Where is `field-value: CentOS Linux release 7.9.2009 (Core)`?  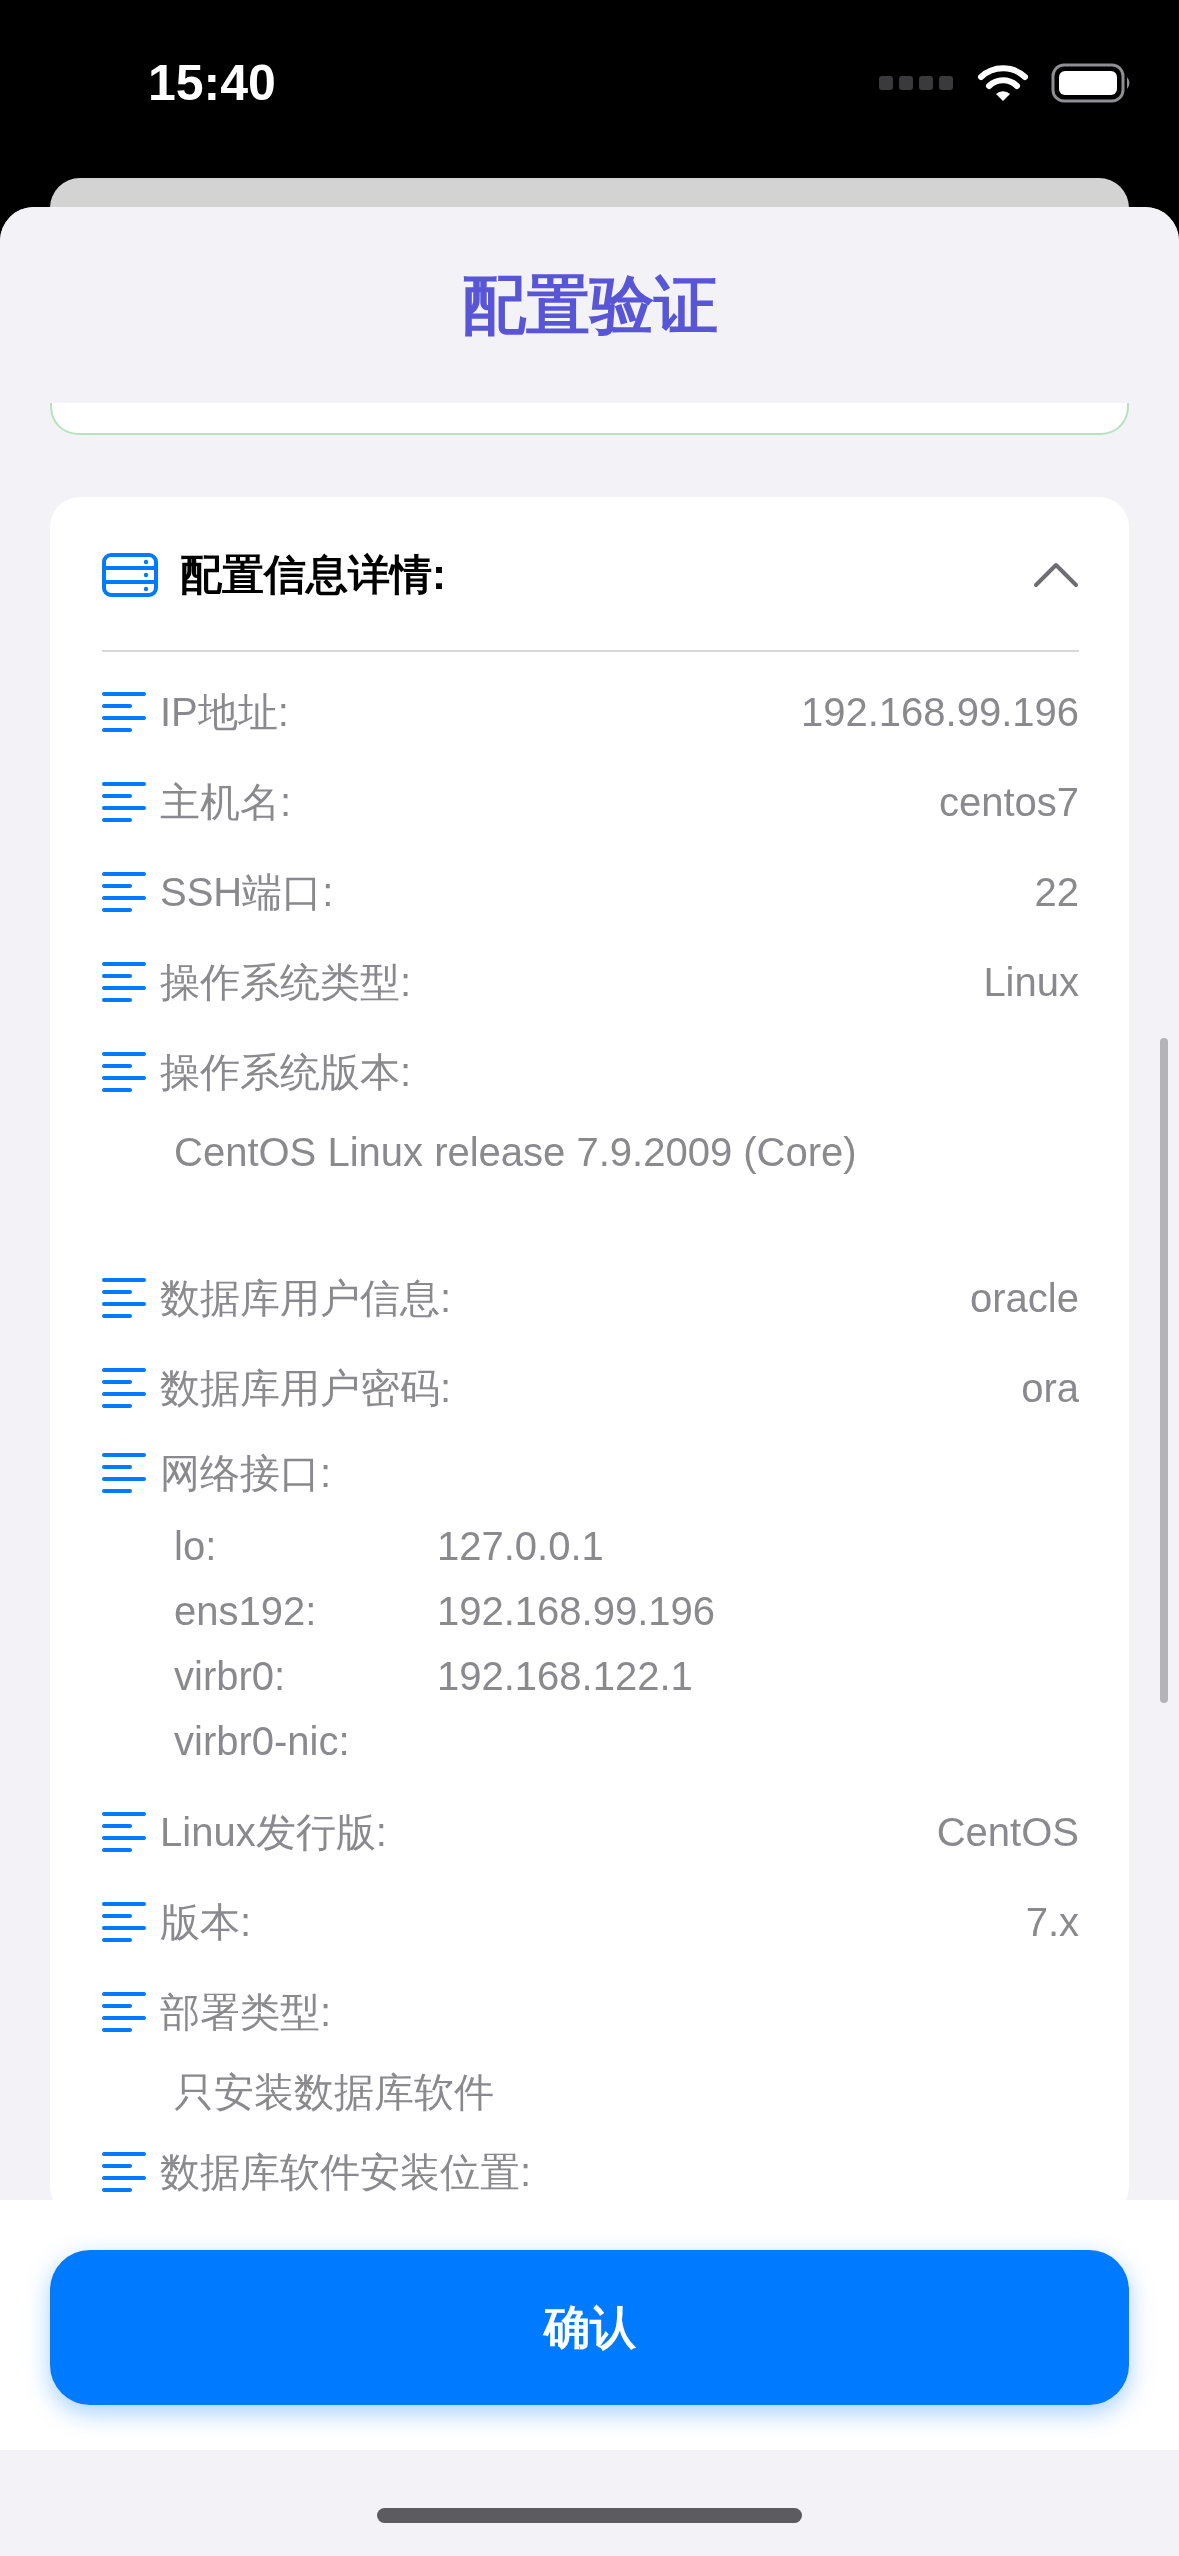
field-value: CentOS Linux release 7.9.2009 (Core) is located at coordinates (515, 1152).